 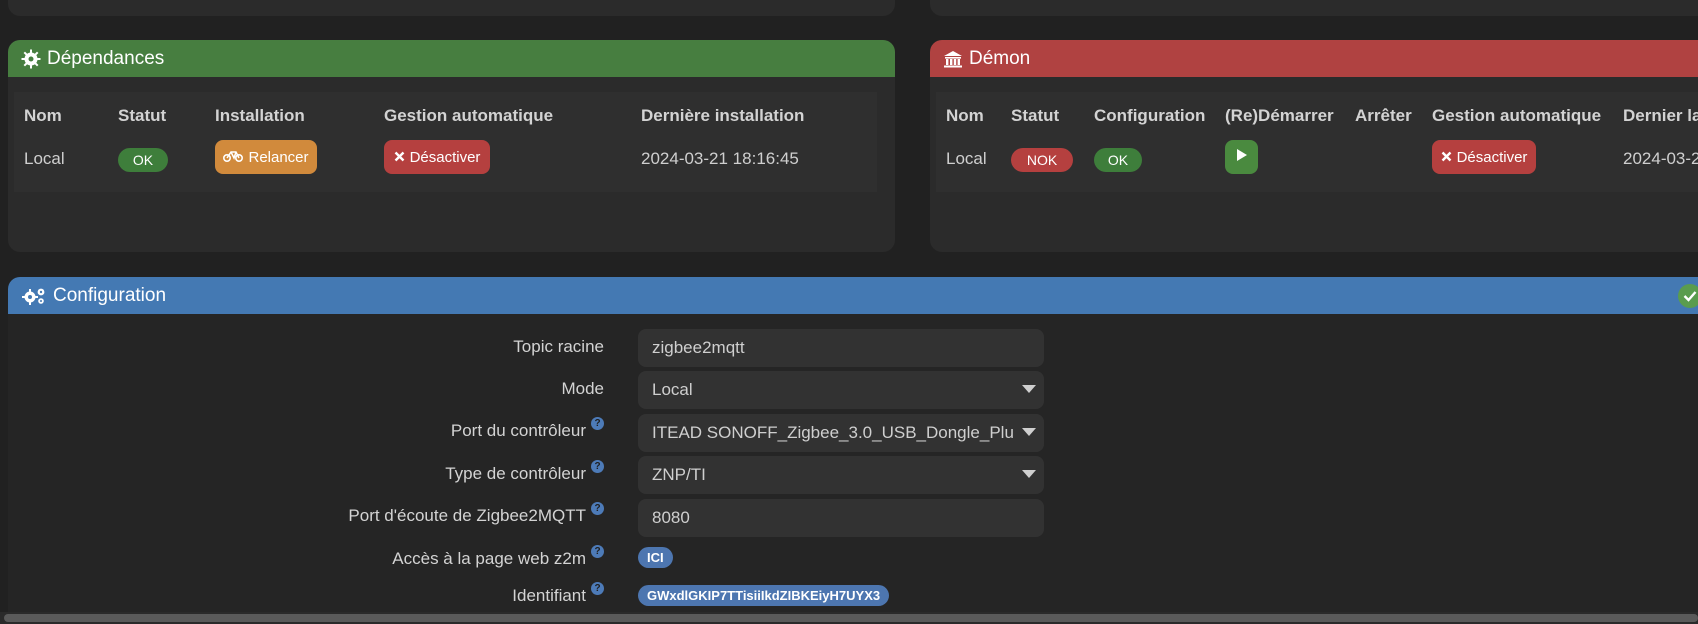 What do you see at coordinates (1279, 115) in the screenshot?
I see `col-restart: (Re)Démarrer` at bounding box center [1279, 115].